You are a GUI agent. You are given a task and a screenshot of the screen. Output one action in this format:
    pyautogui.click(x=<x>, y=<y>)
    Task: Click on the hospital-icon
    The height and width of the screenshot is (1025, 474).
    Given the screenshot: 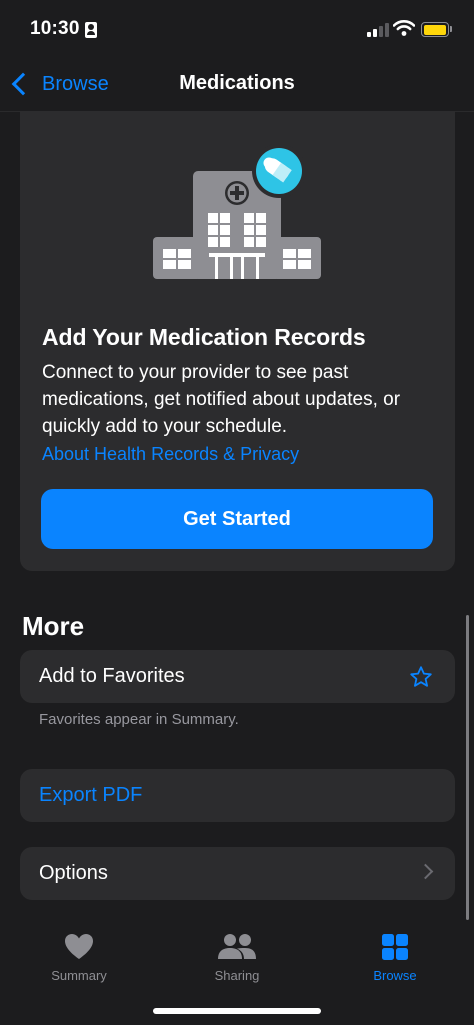 What is the action you would take?
    pyautogui.click(x=237, y=211)
    